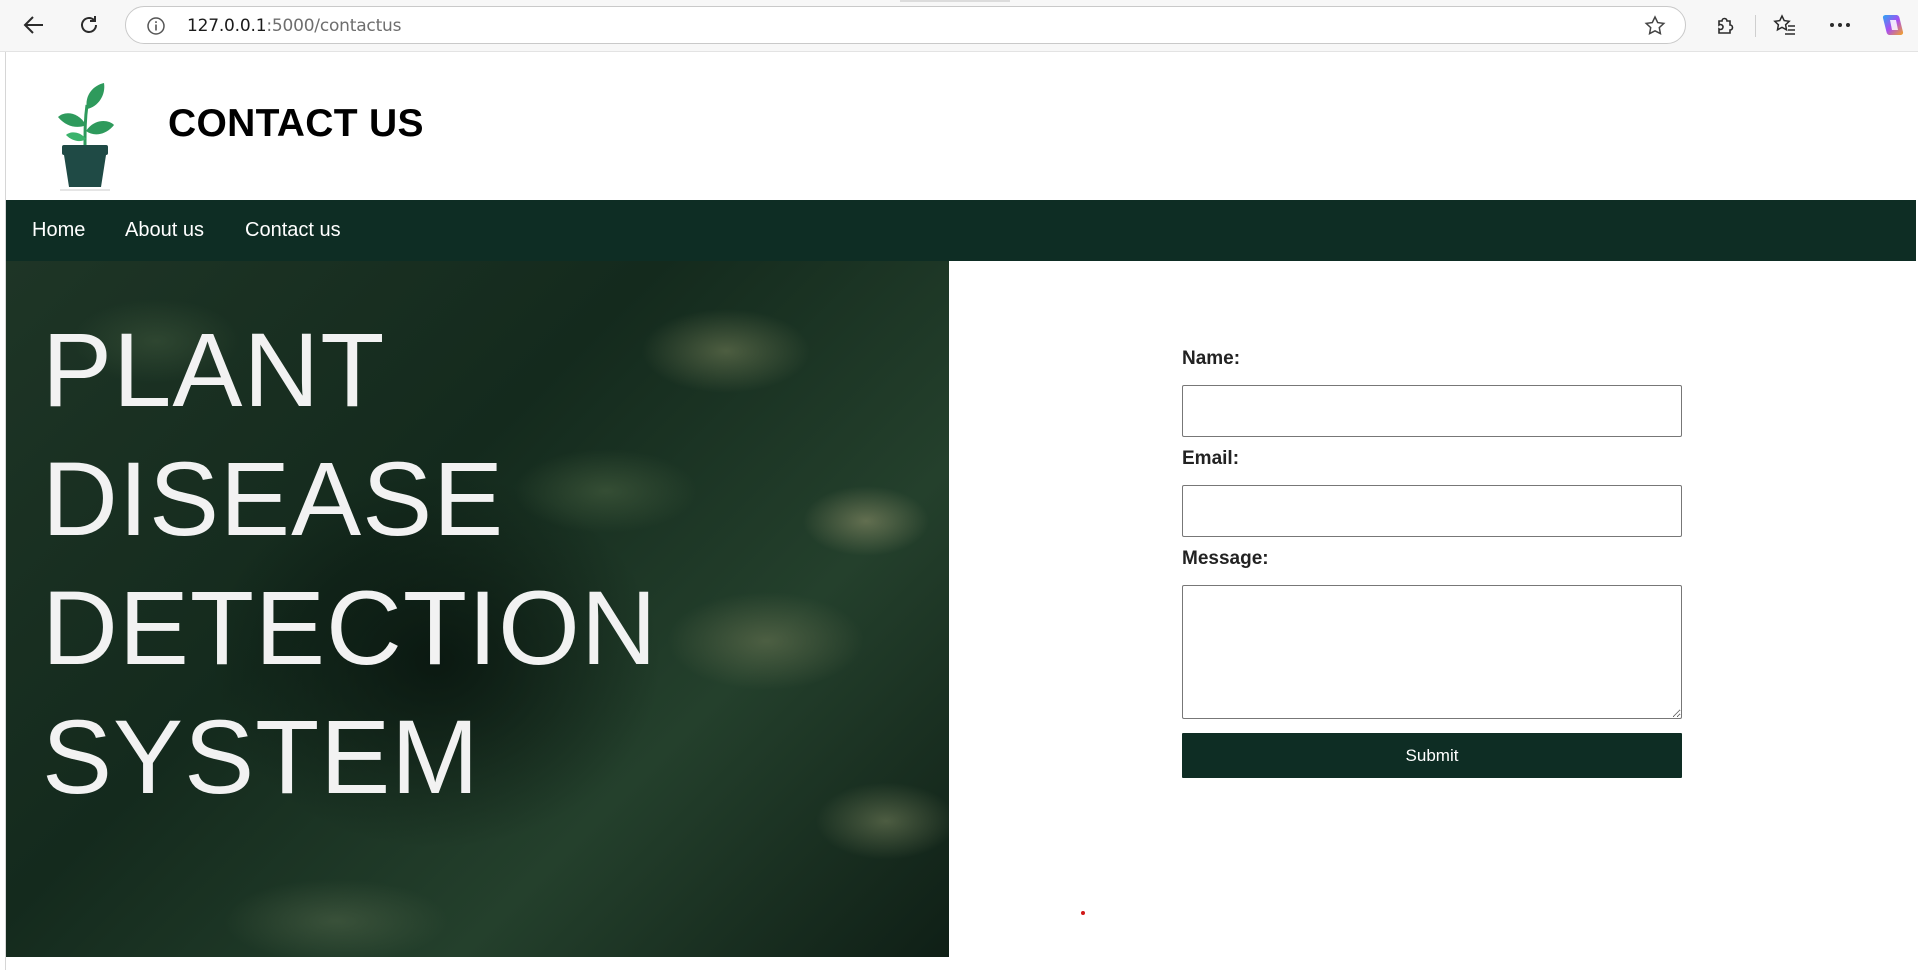  Describe the element at coordinates (296, 123) in the screenshot. I see `page-title: CONTACT US` at that location.